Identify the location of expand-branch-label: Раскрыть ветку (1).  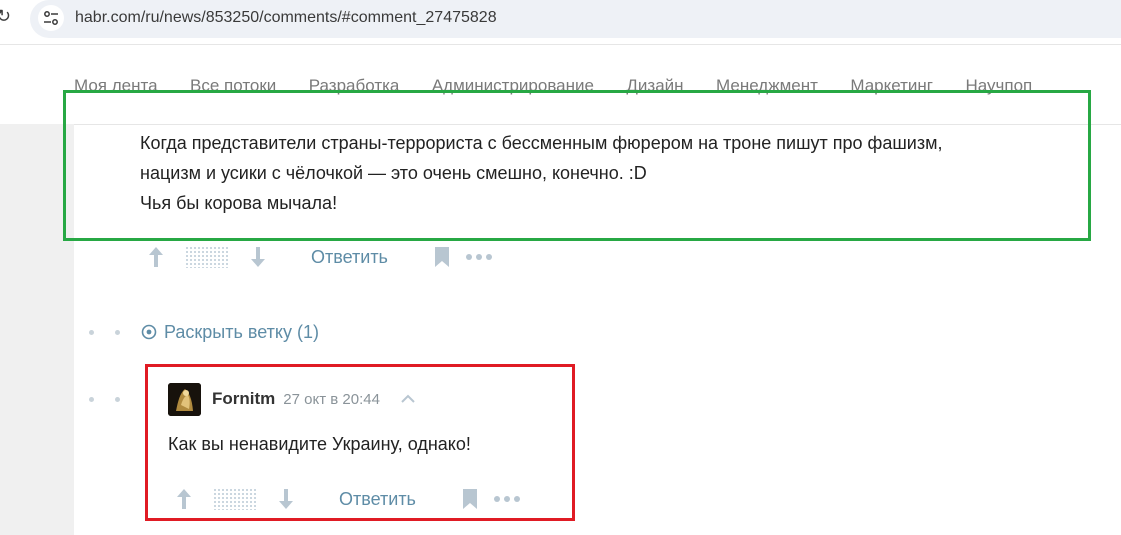
(241, 331).